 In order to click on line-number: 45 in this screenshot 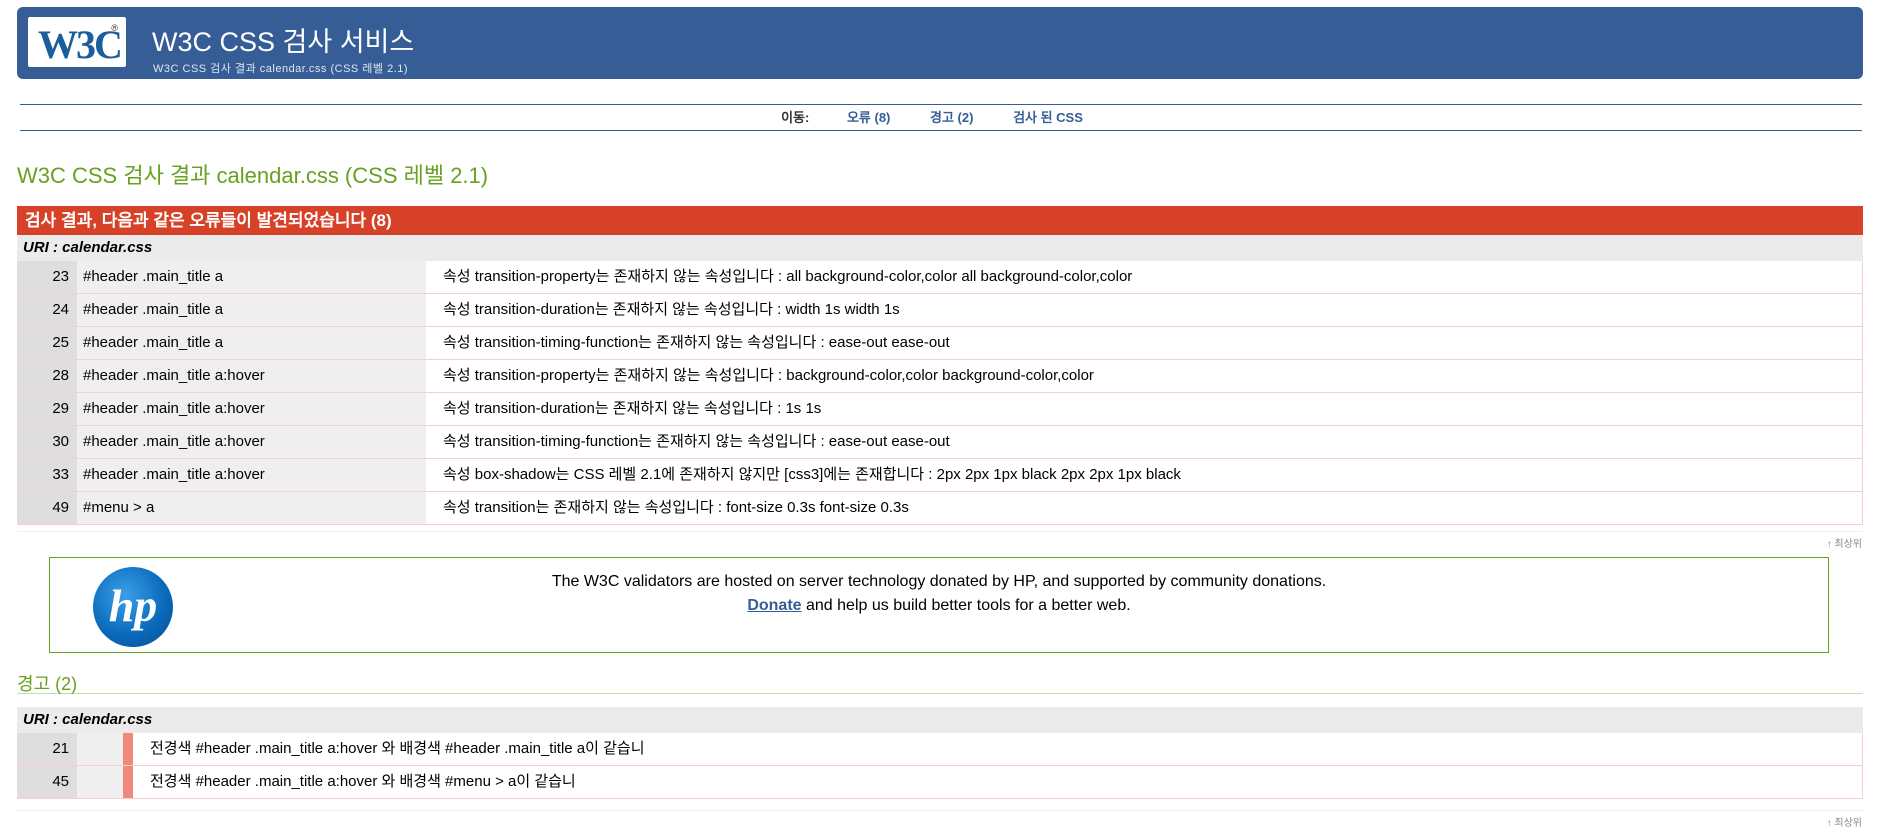, I will do `click(47, 782)`.